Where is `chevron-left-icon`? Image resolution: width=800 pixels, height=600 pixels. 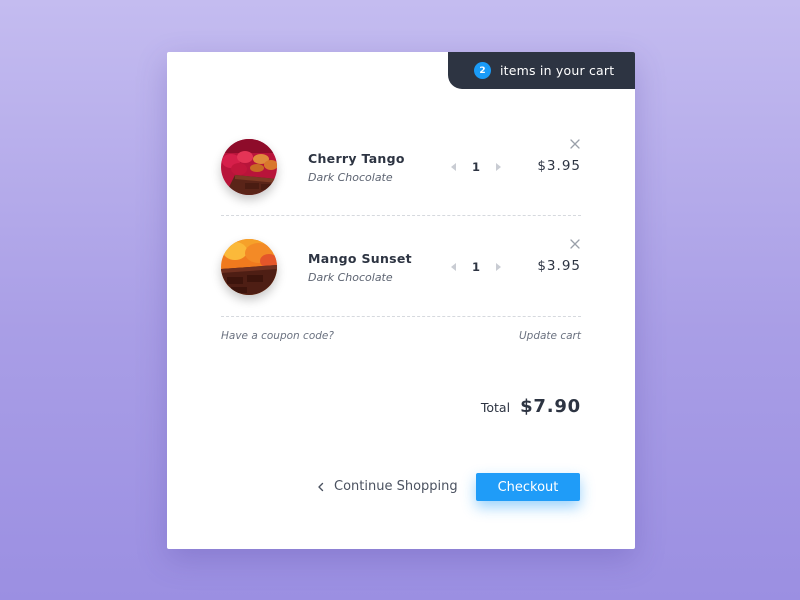 chevron-left-icon is located at coordinates (320, 487).